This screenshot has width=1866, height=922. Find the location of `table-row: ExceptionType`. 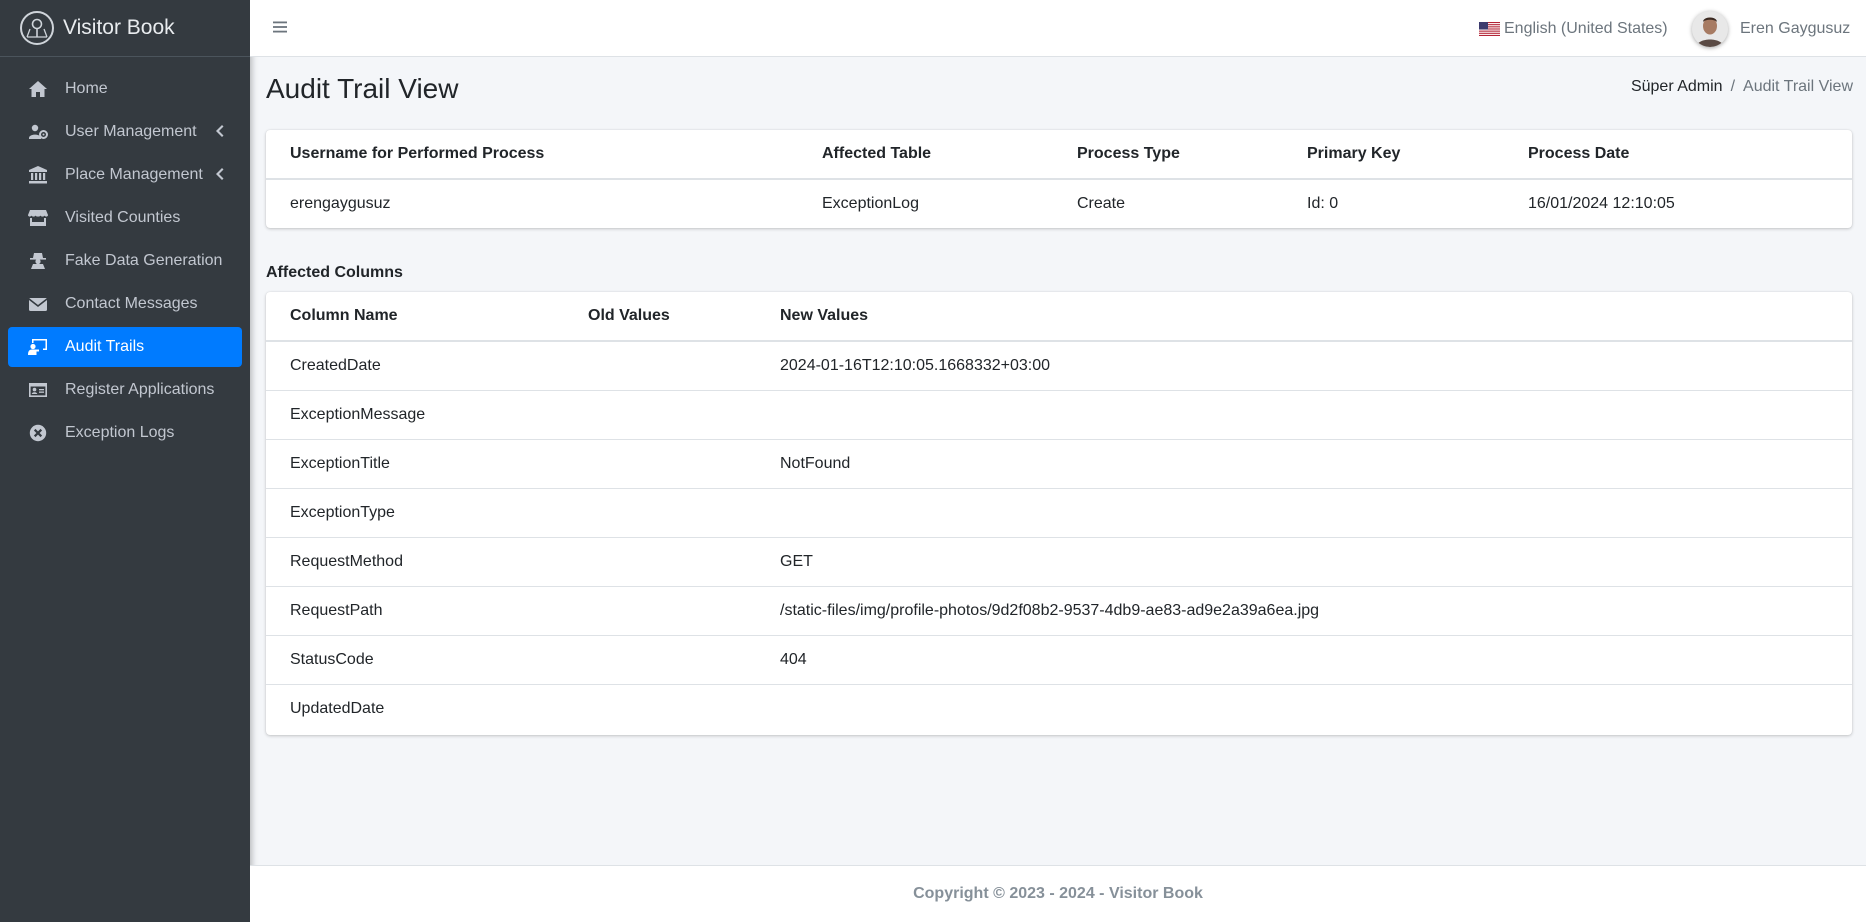

table-row: ExceptionType is located at coordinates (1059, 512).